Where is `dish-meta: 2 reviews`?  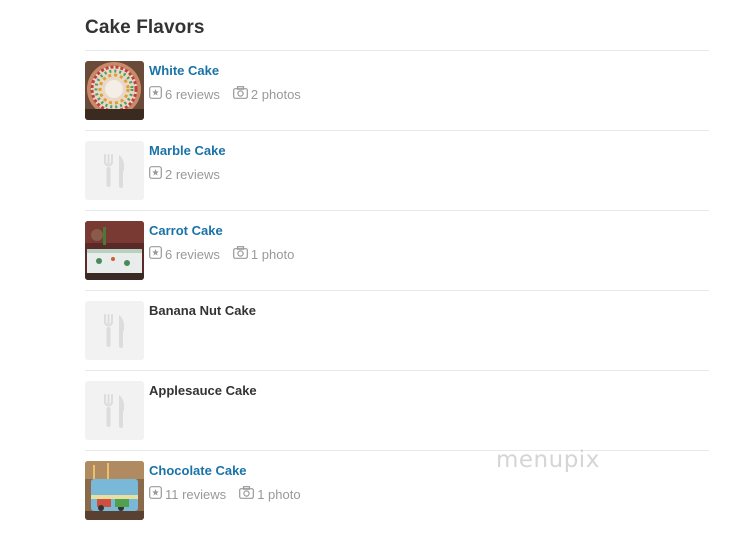 dish-meta: 2 reviews is located at coordinates (191, 174).